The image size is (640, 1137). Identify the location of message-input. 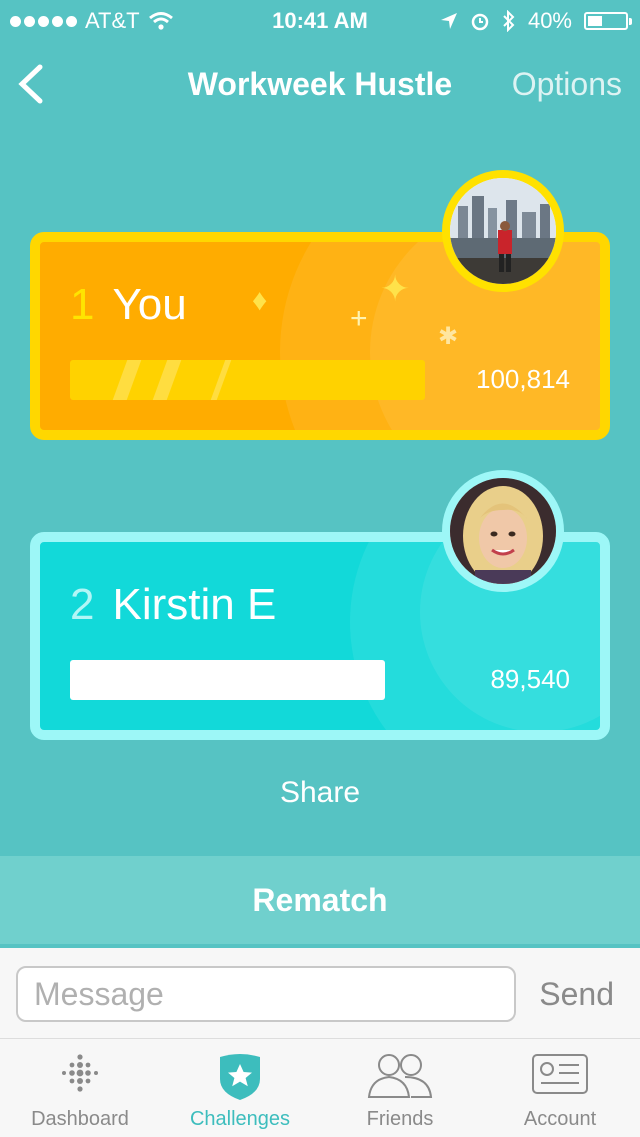
(266, 994).